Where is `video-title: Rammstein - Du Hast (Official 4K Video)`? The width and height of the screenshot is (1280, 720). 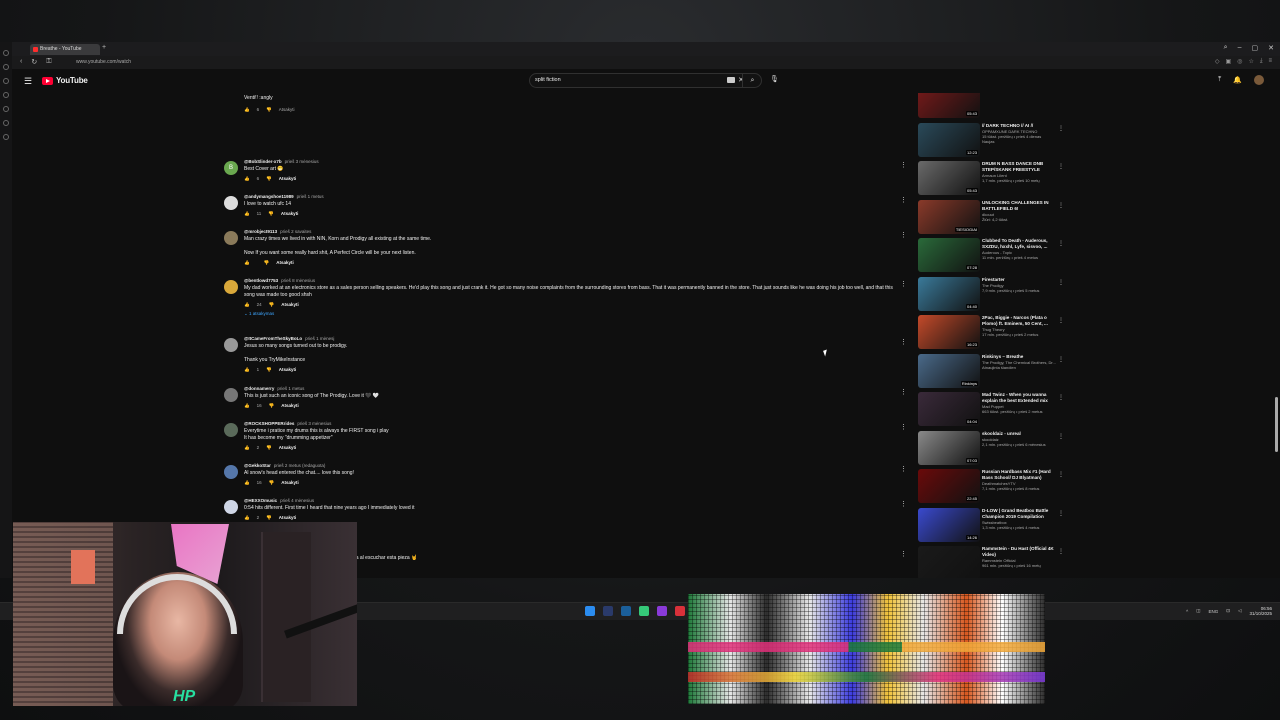
video-title: Rammstein - Du Hast (Official 4K Video) is located at coordinates (1022, 552).